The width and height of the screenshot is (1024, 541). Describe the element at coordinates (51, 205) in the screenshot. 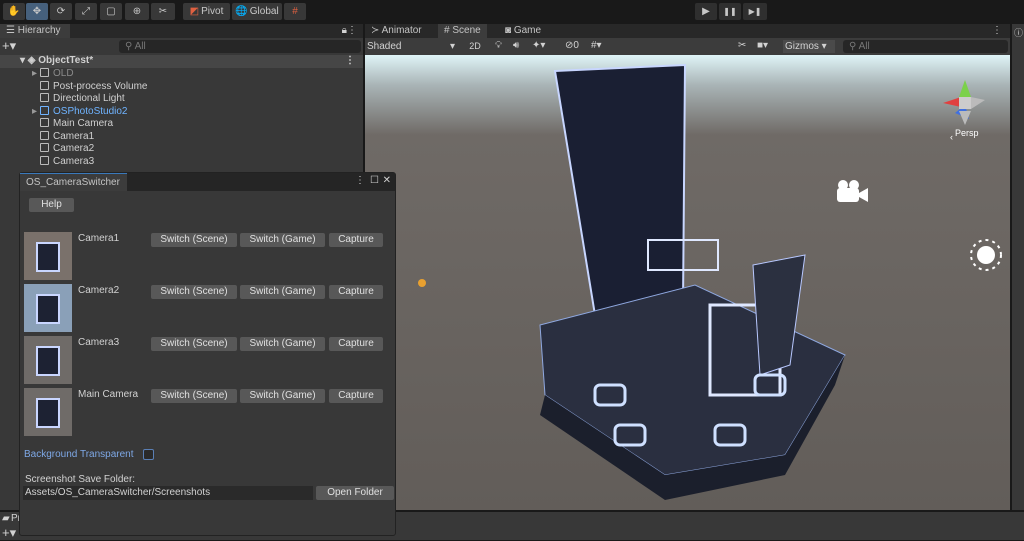

I see `help-button: Help` at that location.